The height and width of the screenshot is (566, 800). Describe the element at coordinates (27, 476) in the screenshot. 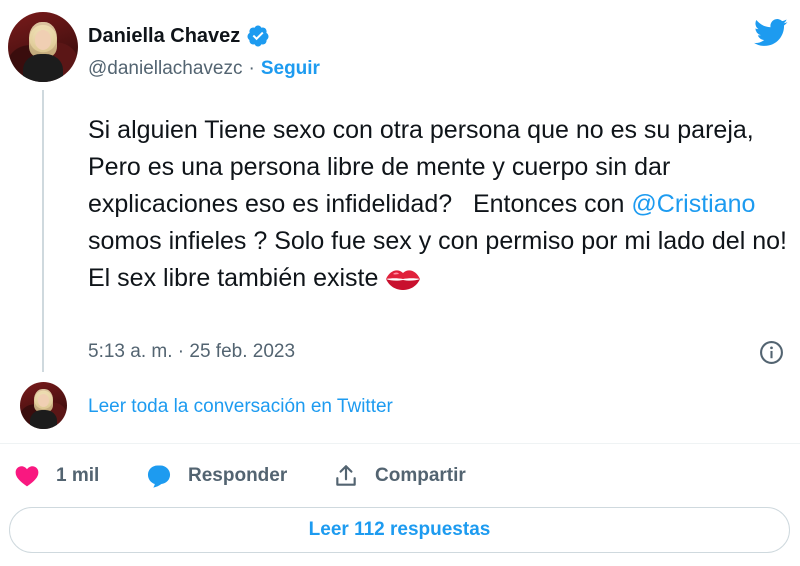

I see `heart-icon` at that location.